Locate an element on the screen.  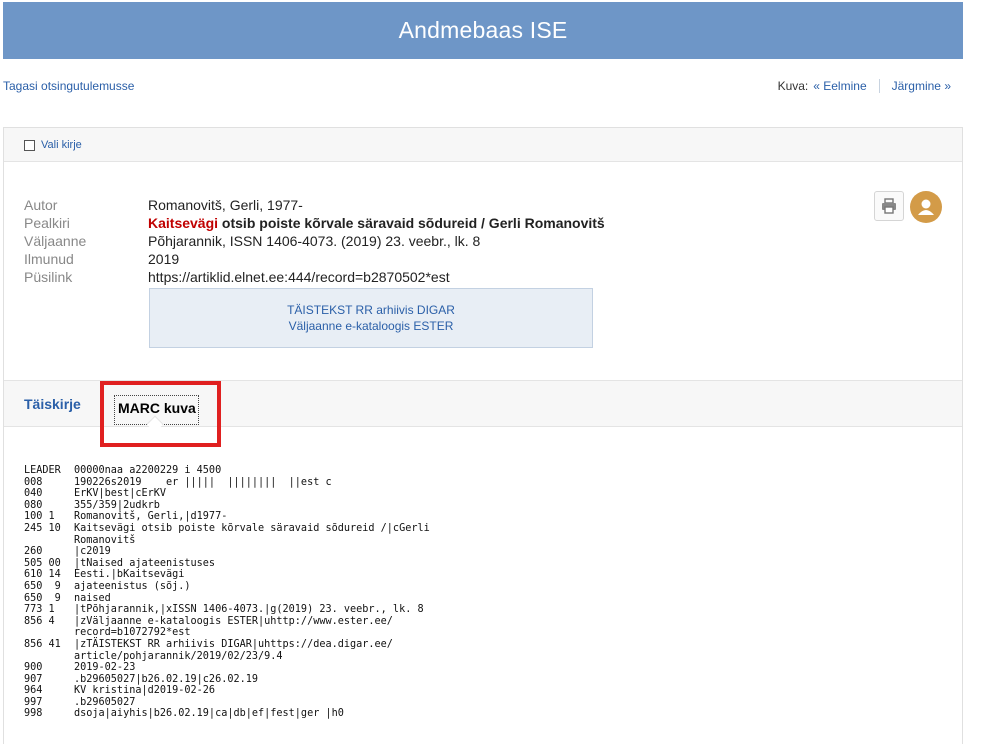
marc-tag: 040 is located at coordinates (33, 494).